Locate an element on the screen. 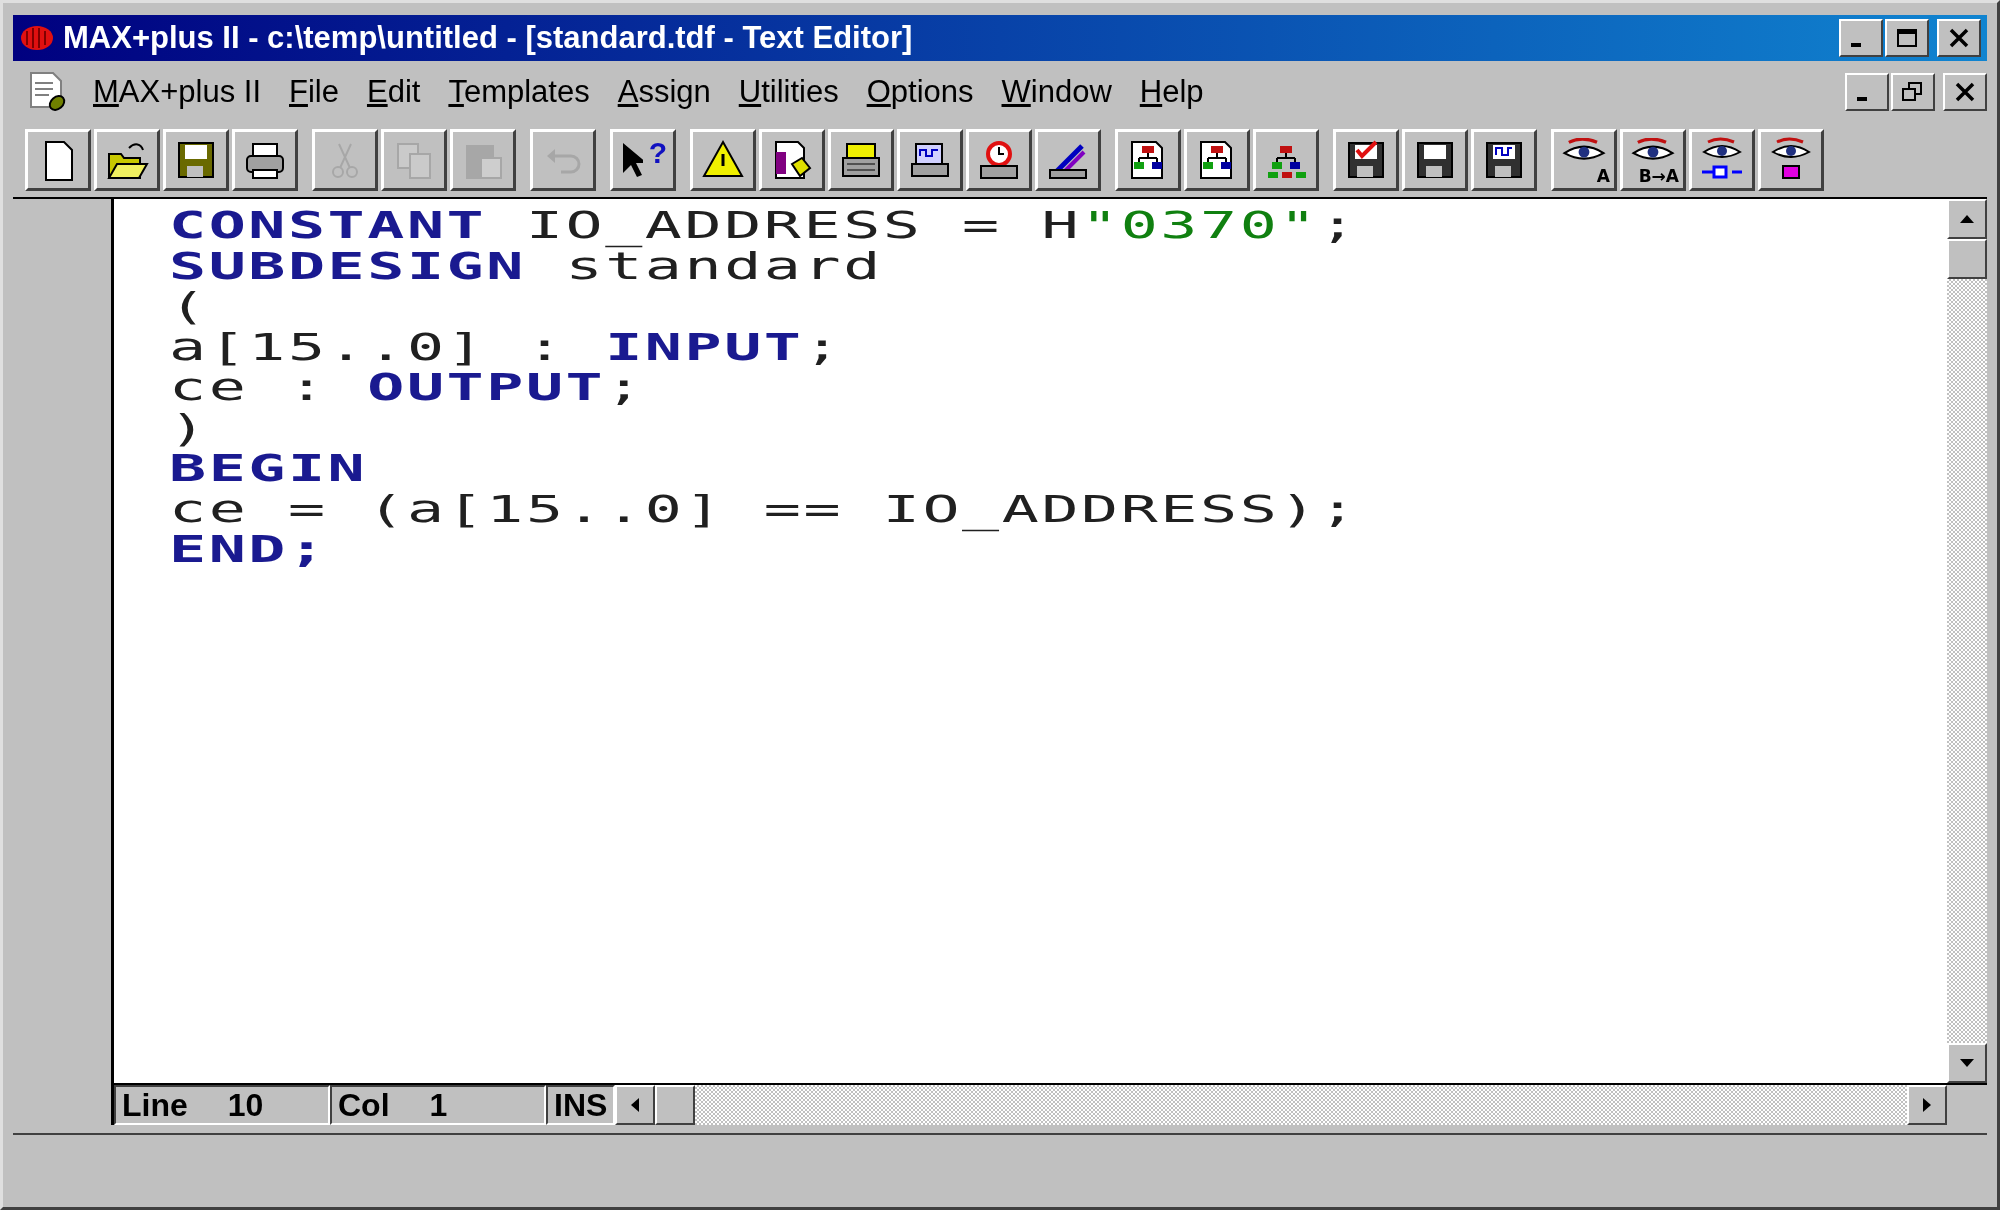 The width and height of the screenshot is (2000, 1210). scroll-right-button is located at coordinates (1927, 1105).